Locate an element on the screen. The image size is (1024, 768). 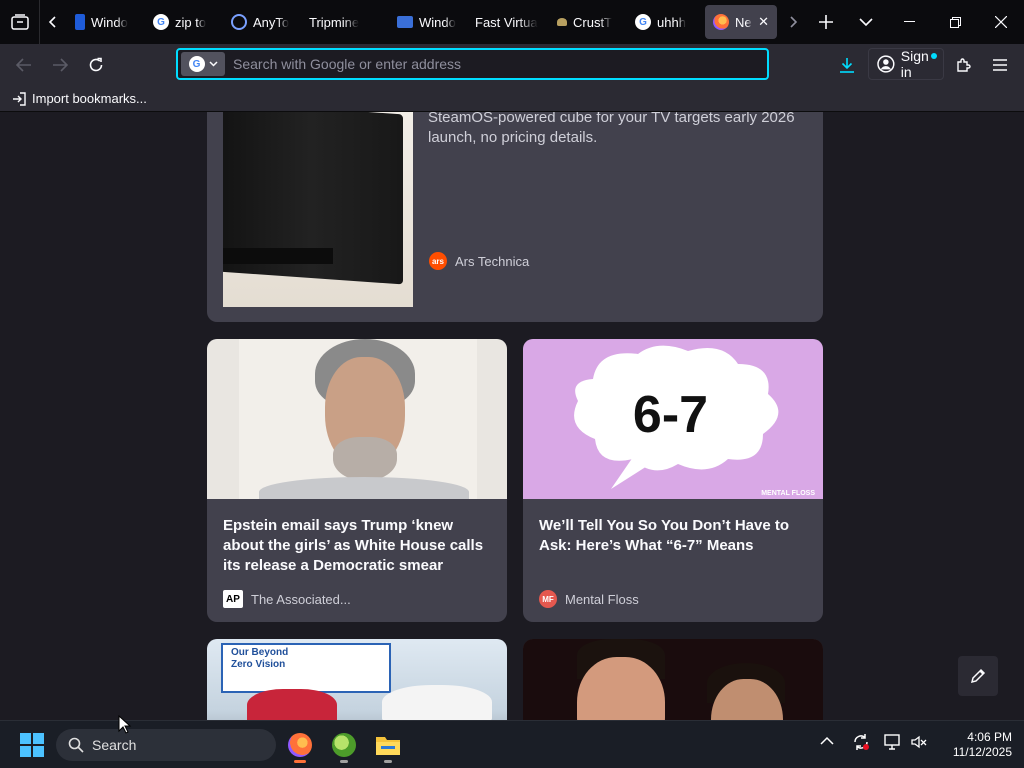
extensions-button is located at coordinates (964, 65).